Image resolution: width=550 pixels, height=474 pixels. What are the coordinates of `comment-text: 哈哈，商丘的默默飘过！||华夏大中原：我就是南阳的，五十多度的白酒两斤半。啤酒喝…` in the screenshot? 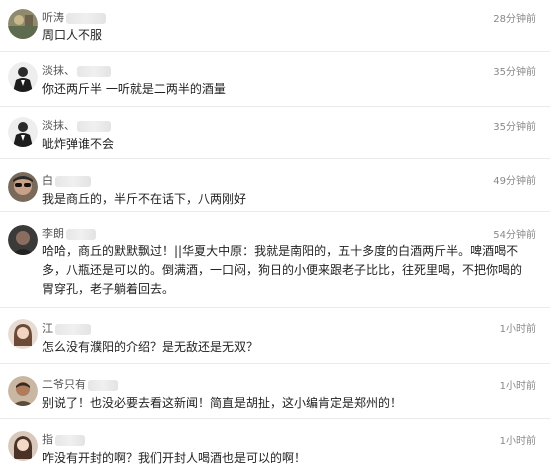 It's located at (282, 270).